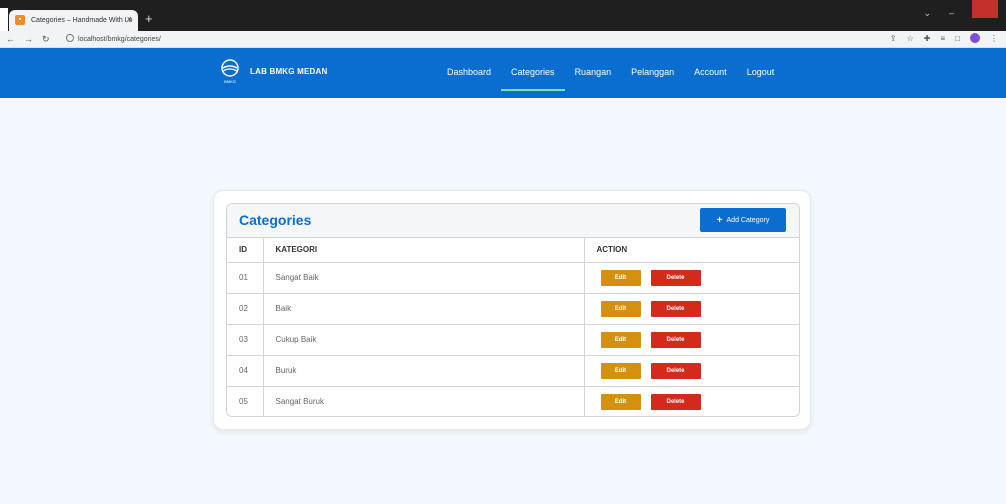 The image size is (1006, 504). I want to click on tab-bar-edge, so click(4, 19).